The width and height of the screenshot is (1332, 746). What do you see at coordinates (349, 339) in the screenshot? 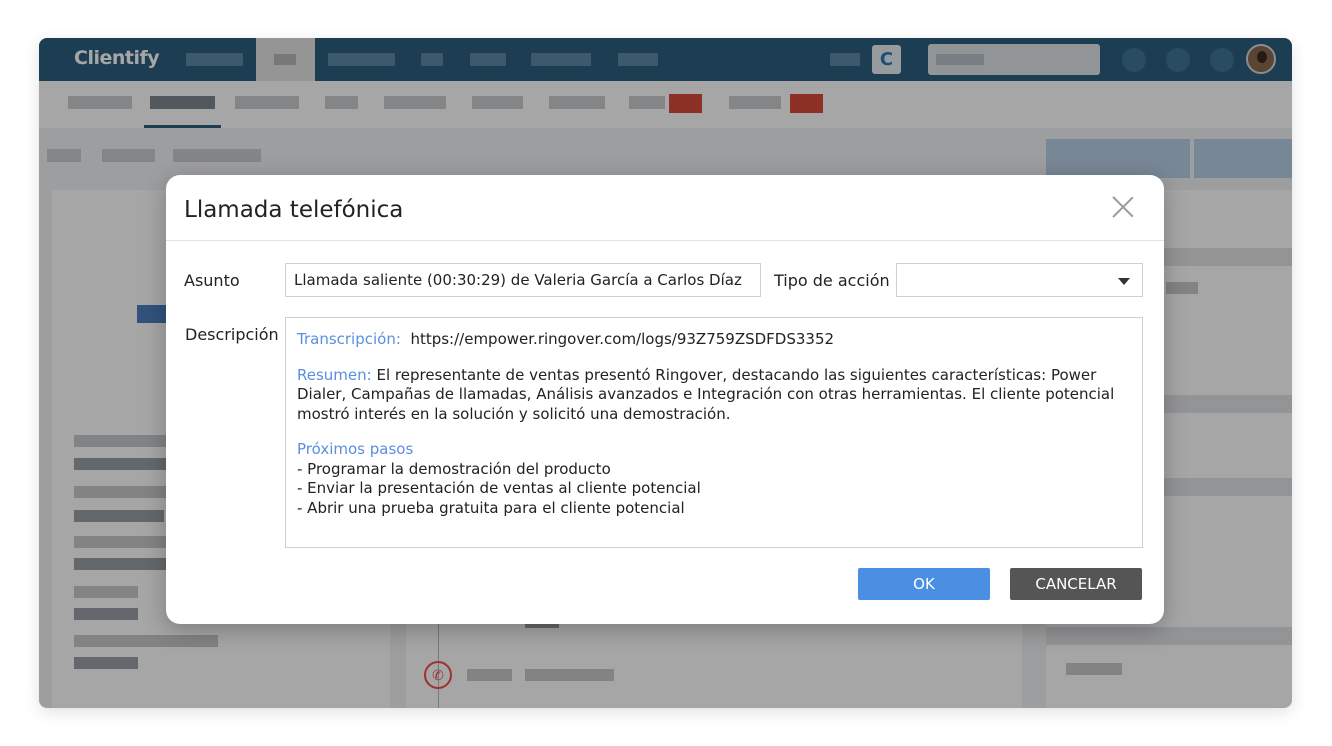
I see `transcription-label: Transcripción:` at bounding box center [349, 339].